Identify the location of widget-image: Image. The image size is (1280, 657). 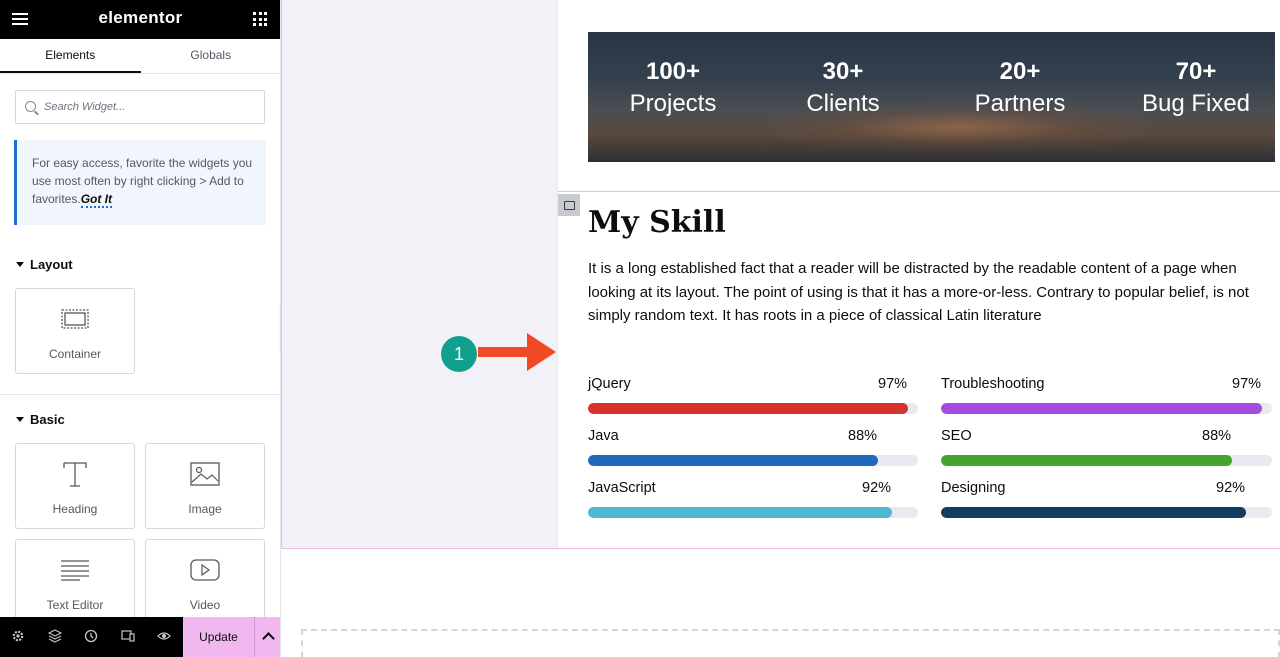
(205, 486).